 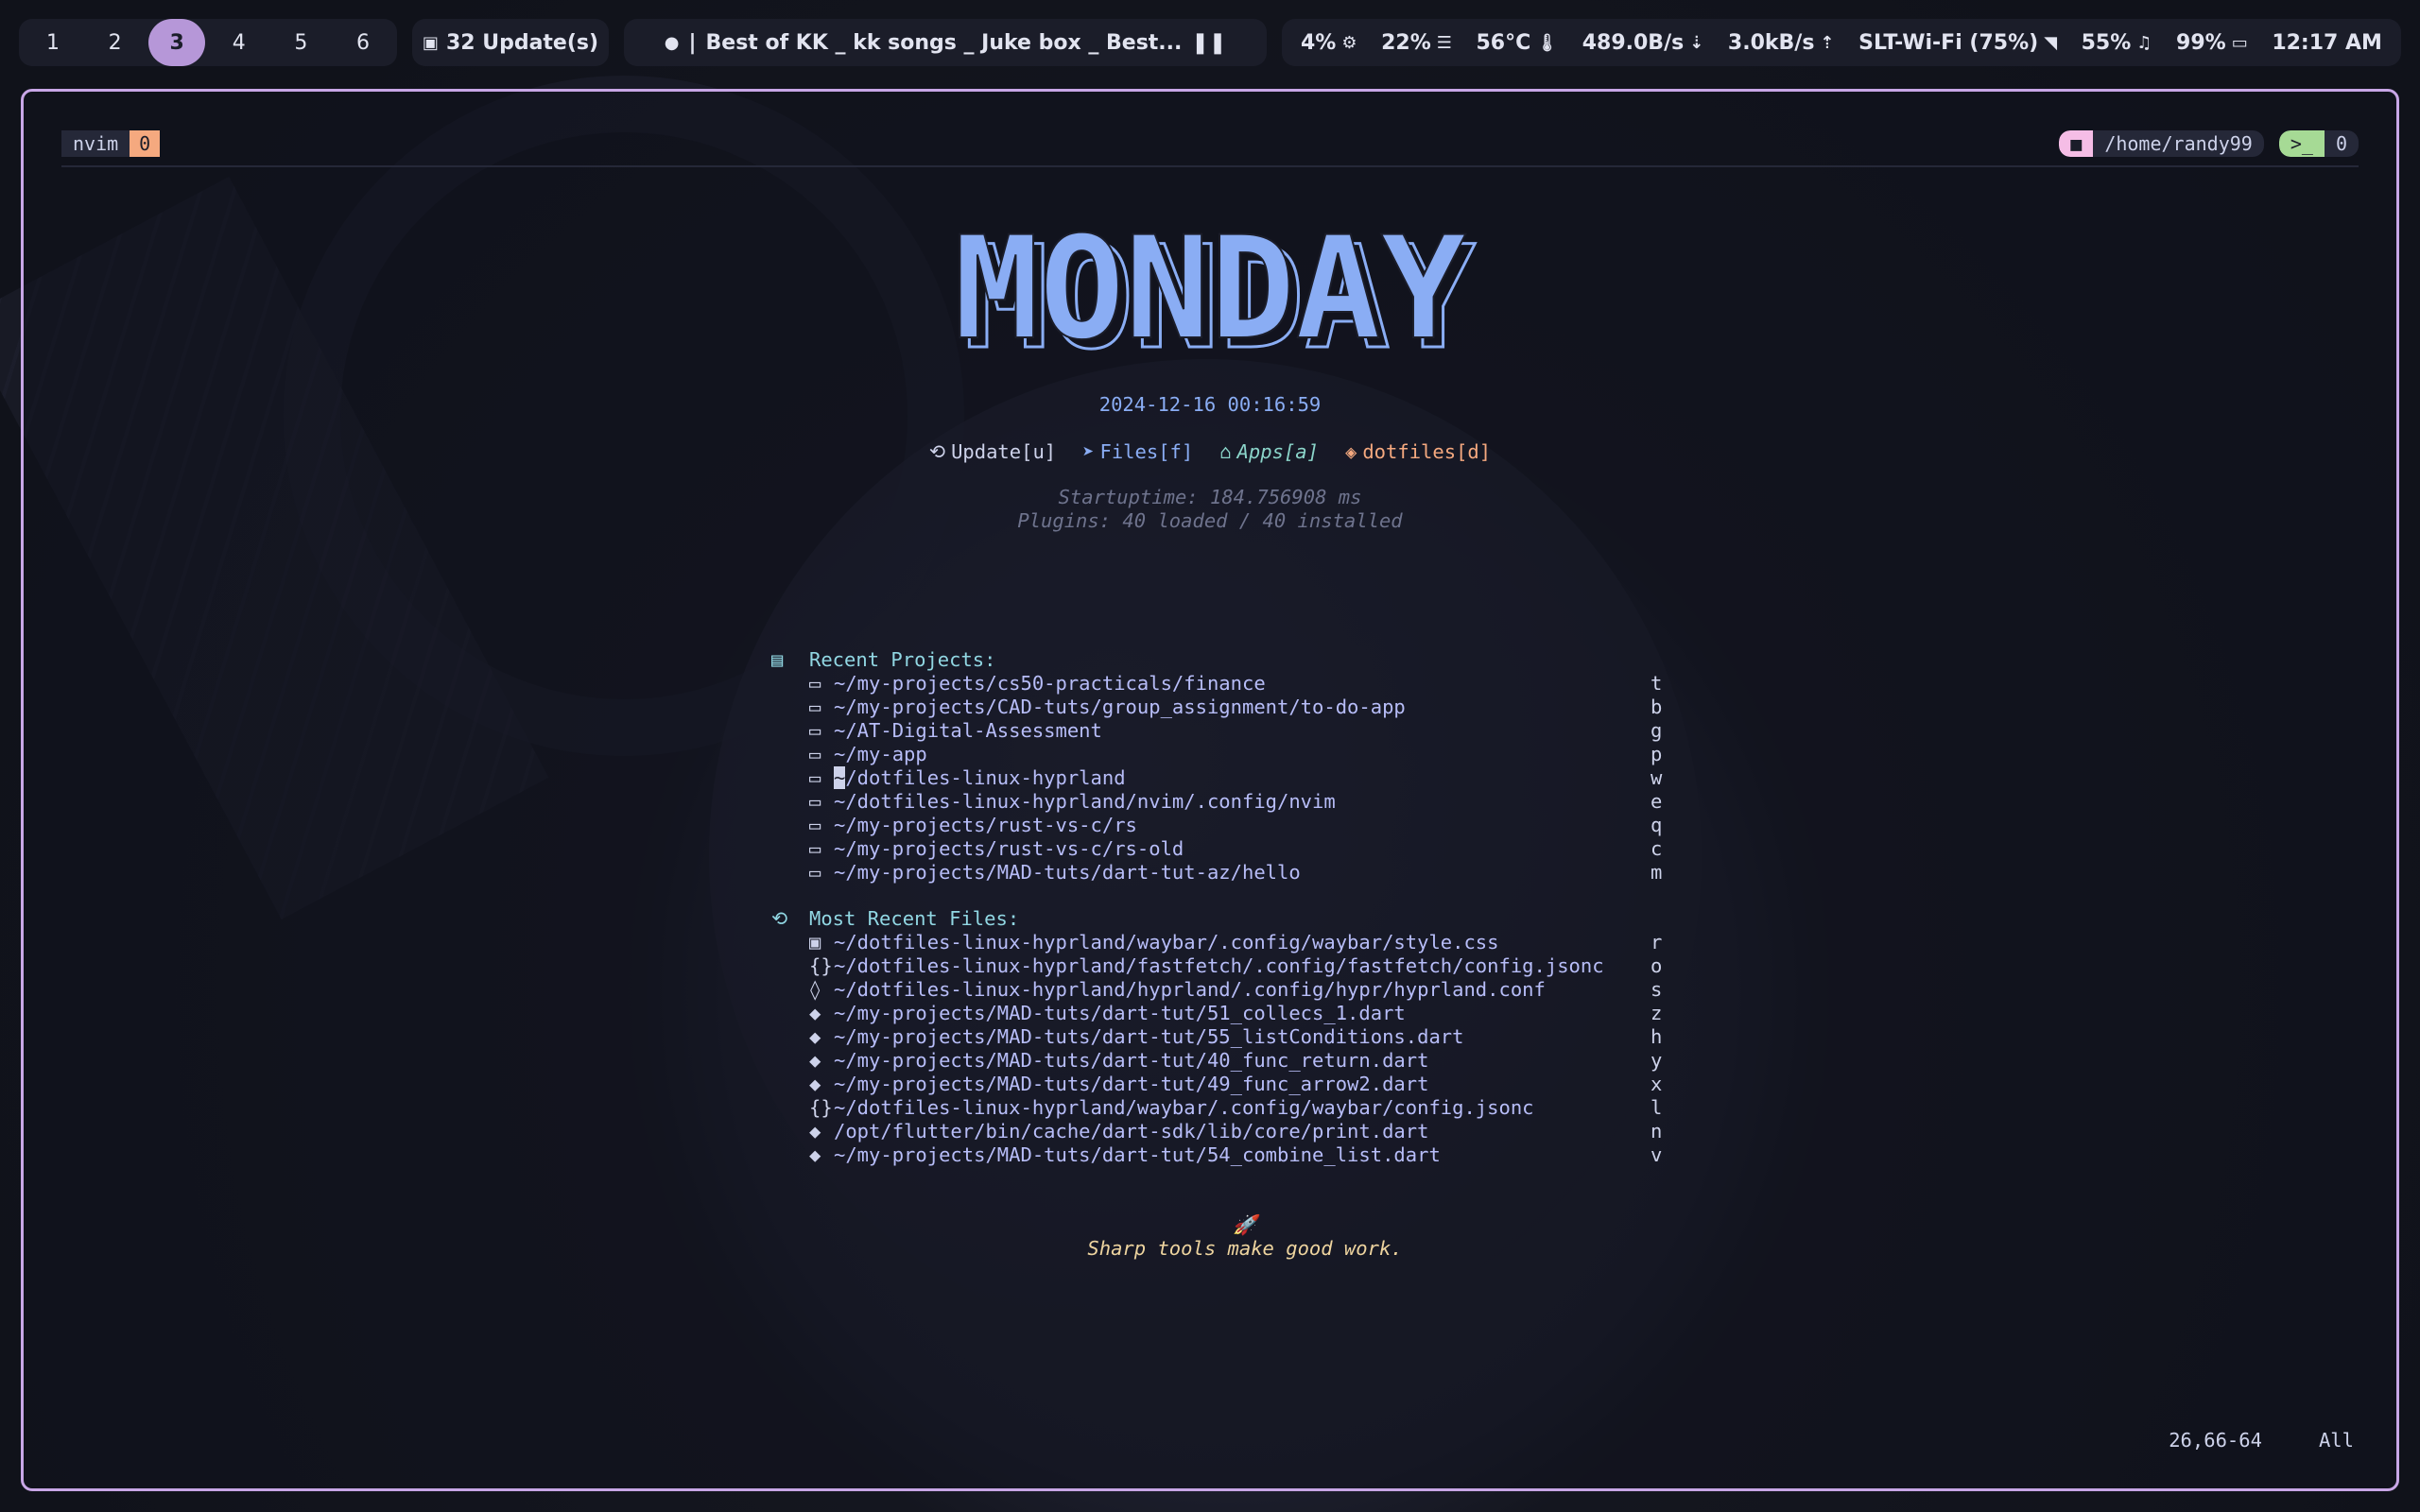 What do you see at coordinates (815, 989) in the screenshot?
I see `hyprland-icon: ◊` at bounding box center [815, 989].